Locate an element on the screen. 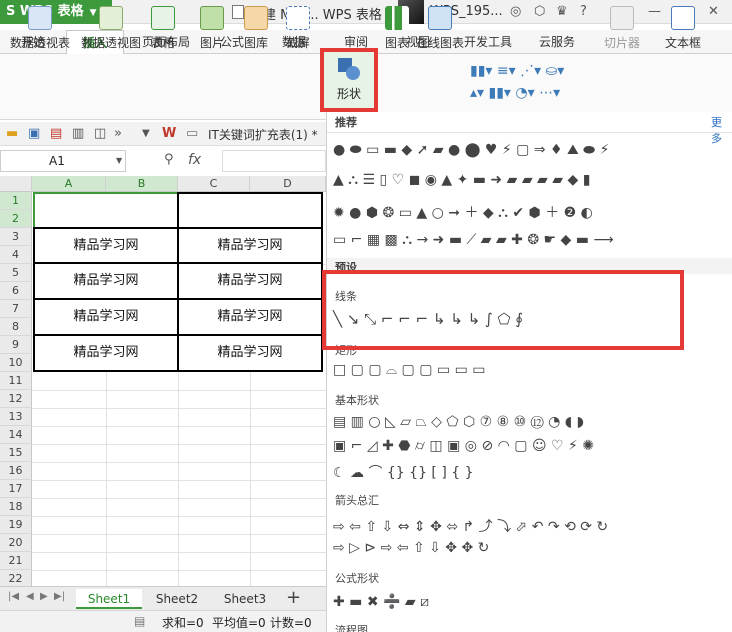  pivot-chart-icon is located at coordinates (111, 18).